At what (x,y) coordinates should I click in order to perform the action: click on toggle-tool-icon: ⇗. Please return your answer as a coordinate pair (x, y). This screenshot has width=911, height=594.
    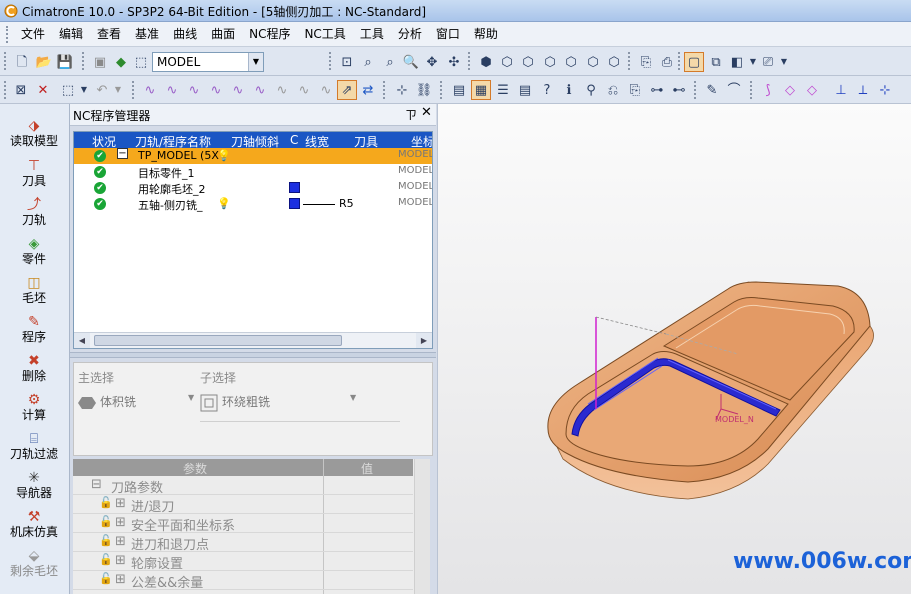
    Looking at the image, I should click on (347, 90).